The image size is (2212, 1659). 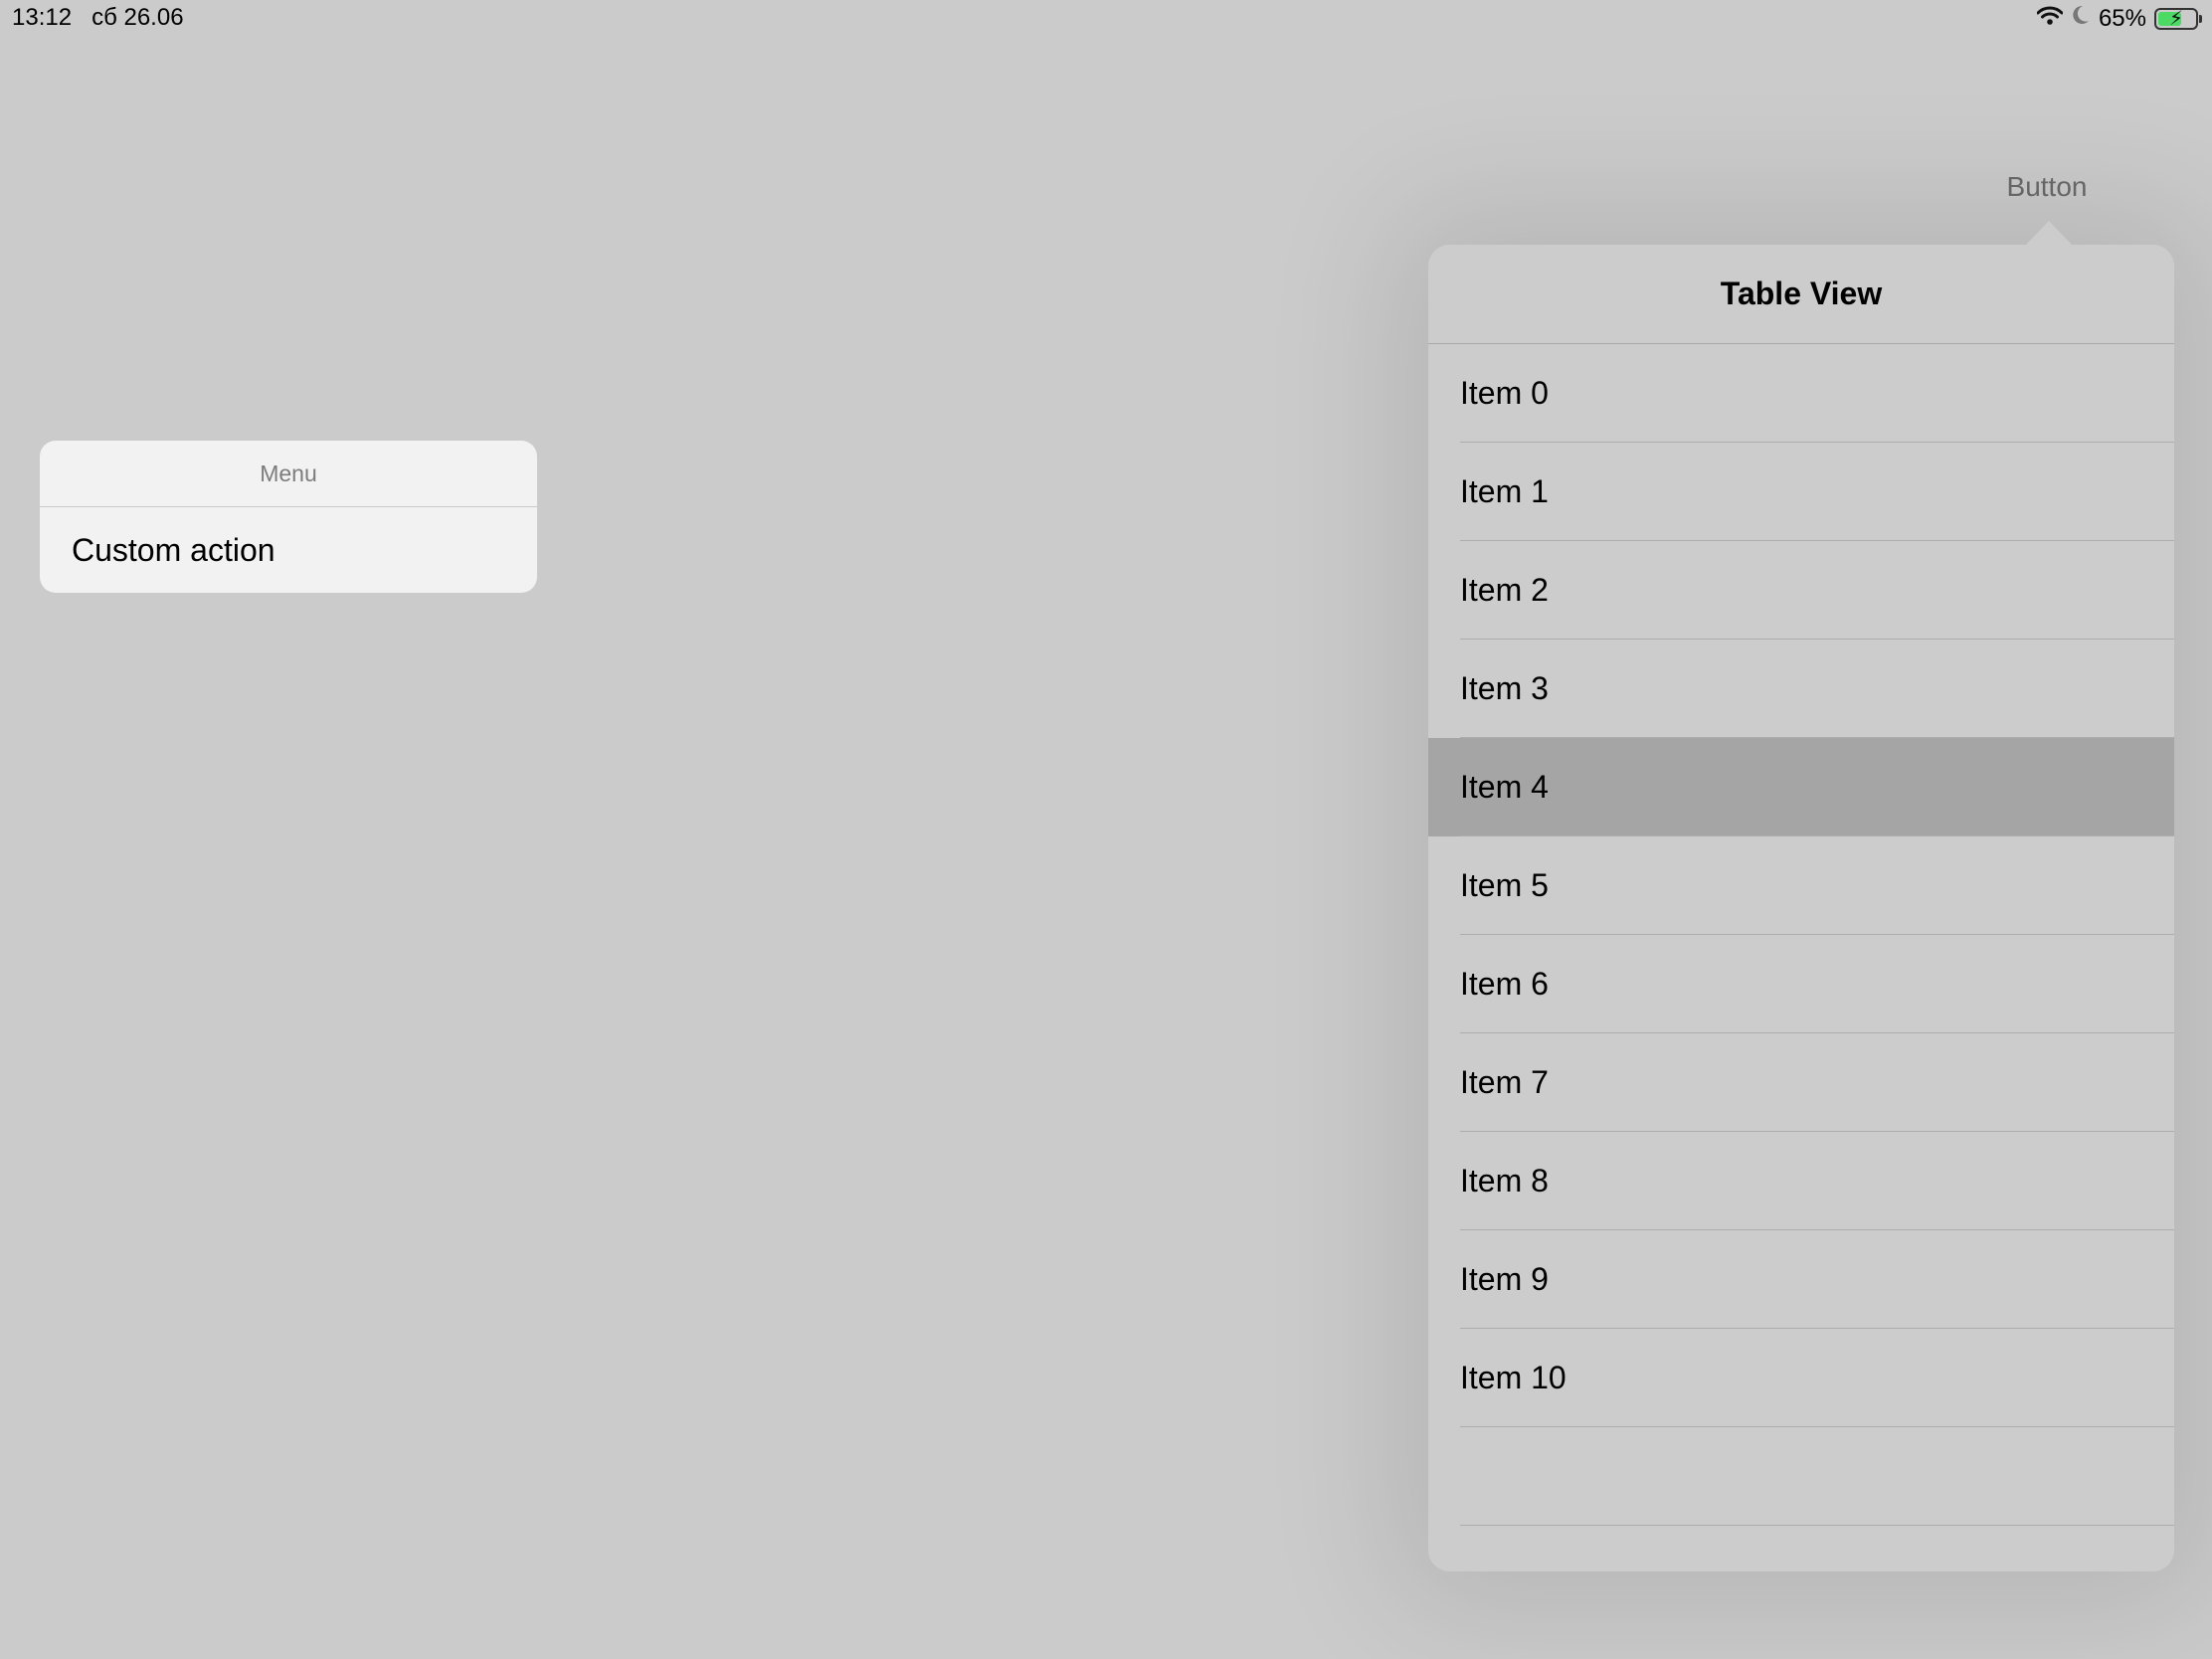 I want to click on table-row: Item 7, so click(x=1801, y=1082).